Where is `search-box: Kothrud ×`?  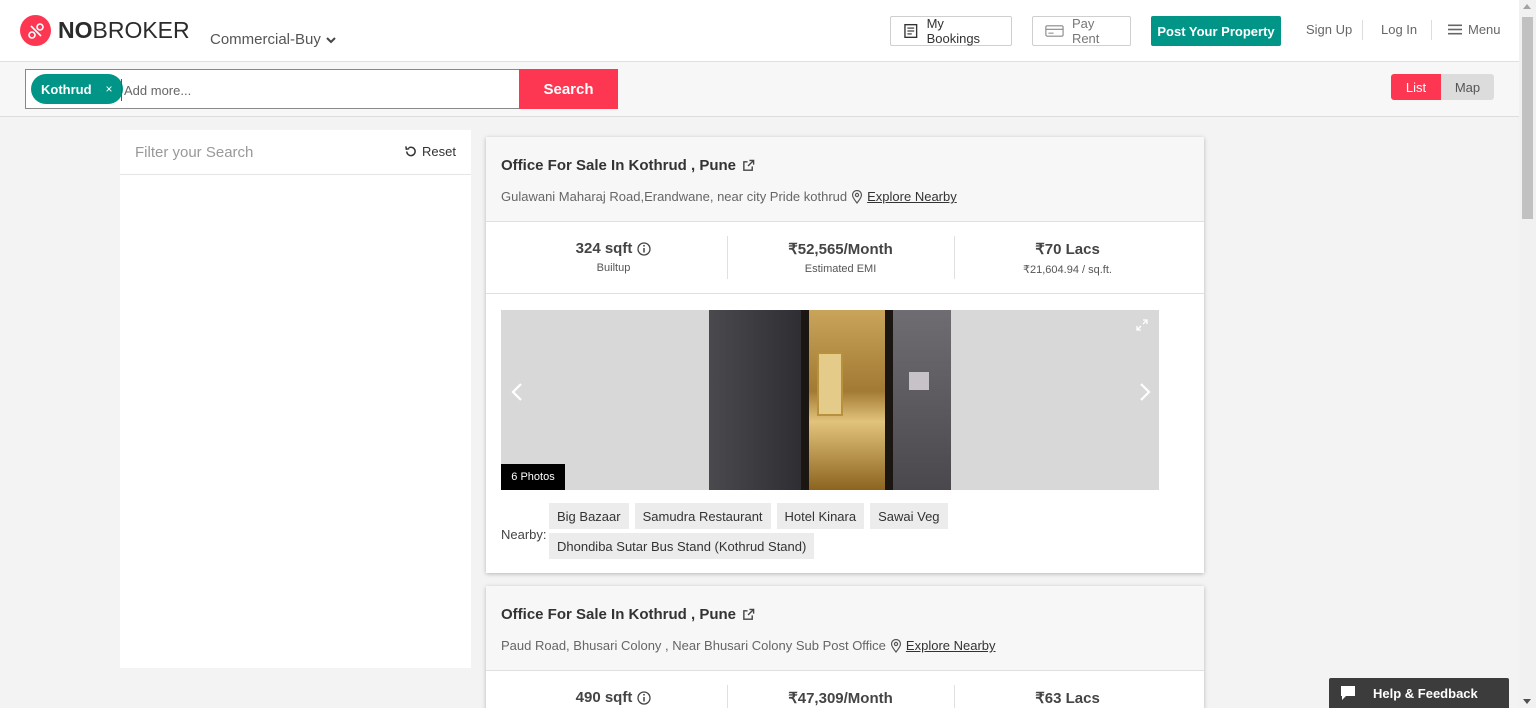
search-box: Kothrud × is located at coordinates (272, 89).